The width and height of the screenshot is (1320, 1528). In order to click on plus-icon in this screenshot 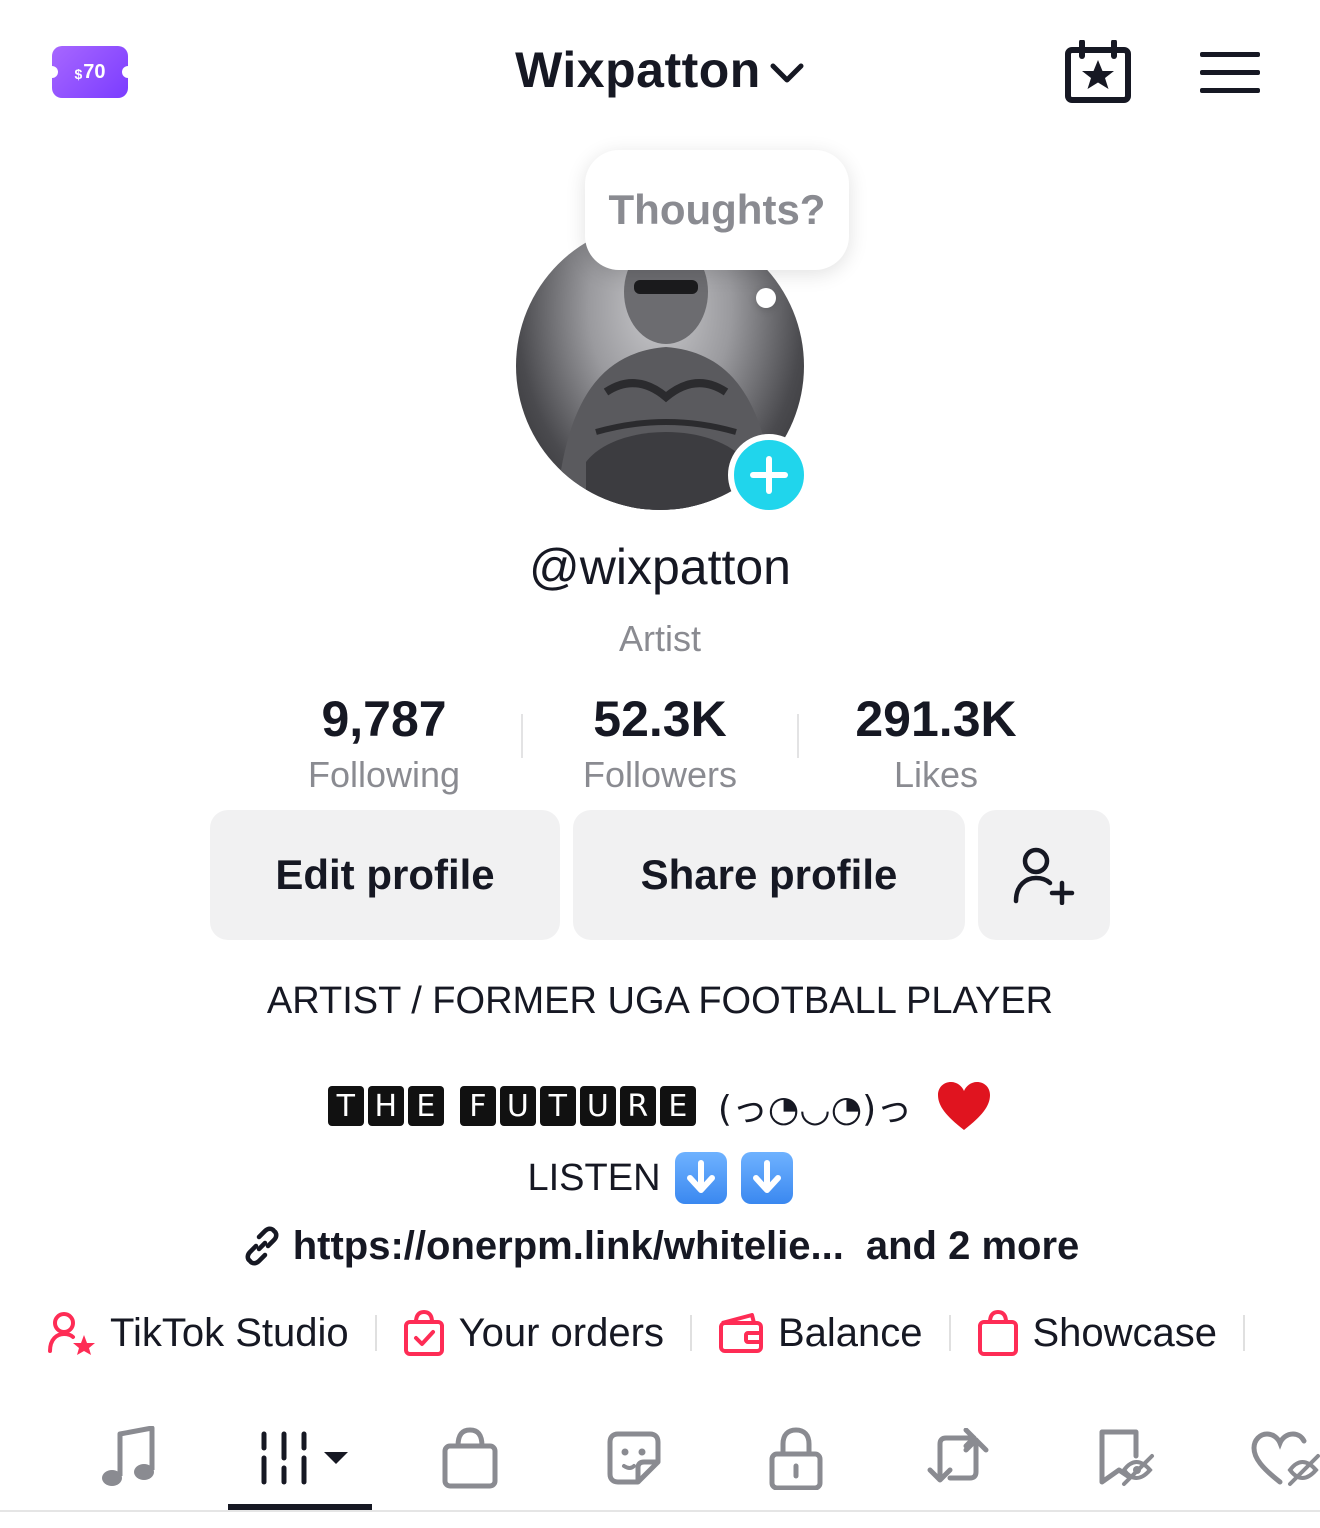, I will do `click(769, 475)`.